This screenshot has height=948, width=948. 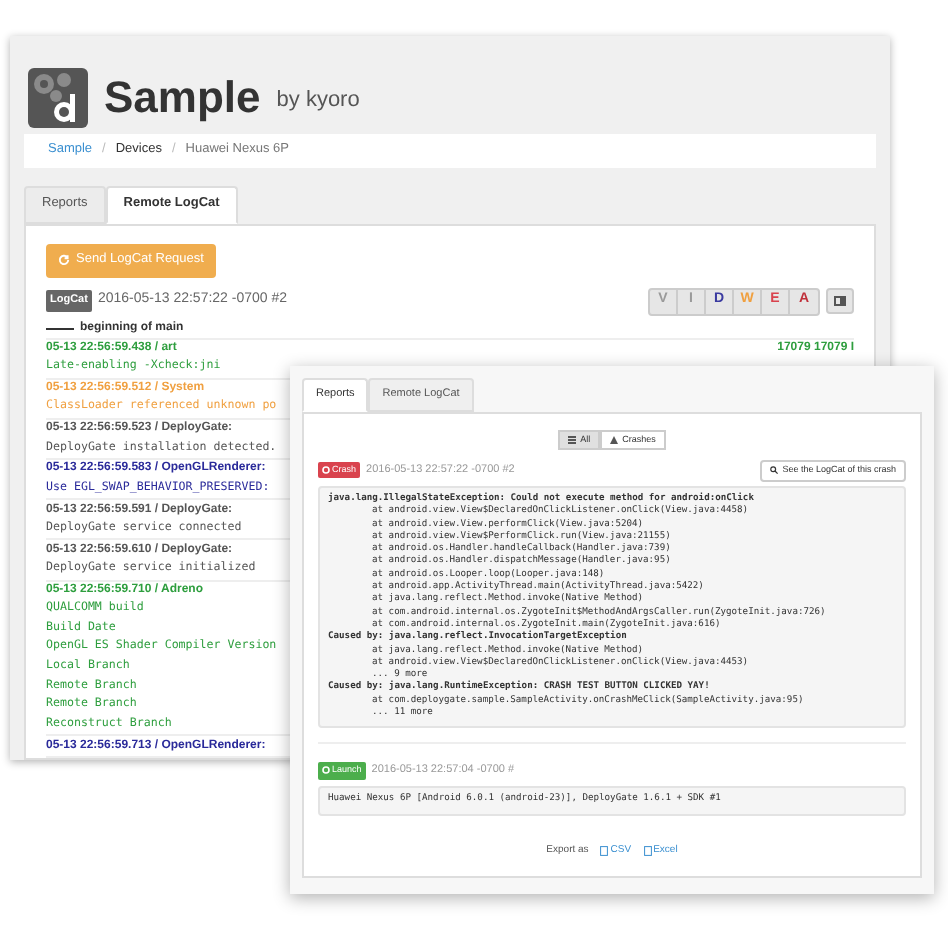 What do you see at coordinates (64, 260) in the screenshot?
I see `refresh-icon` at bounding box center [64, 260].